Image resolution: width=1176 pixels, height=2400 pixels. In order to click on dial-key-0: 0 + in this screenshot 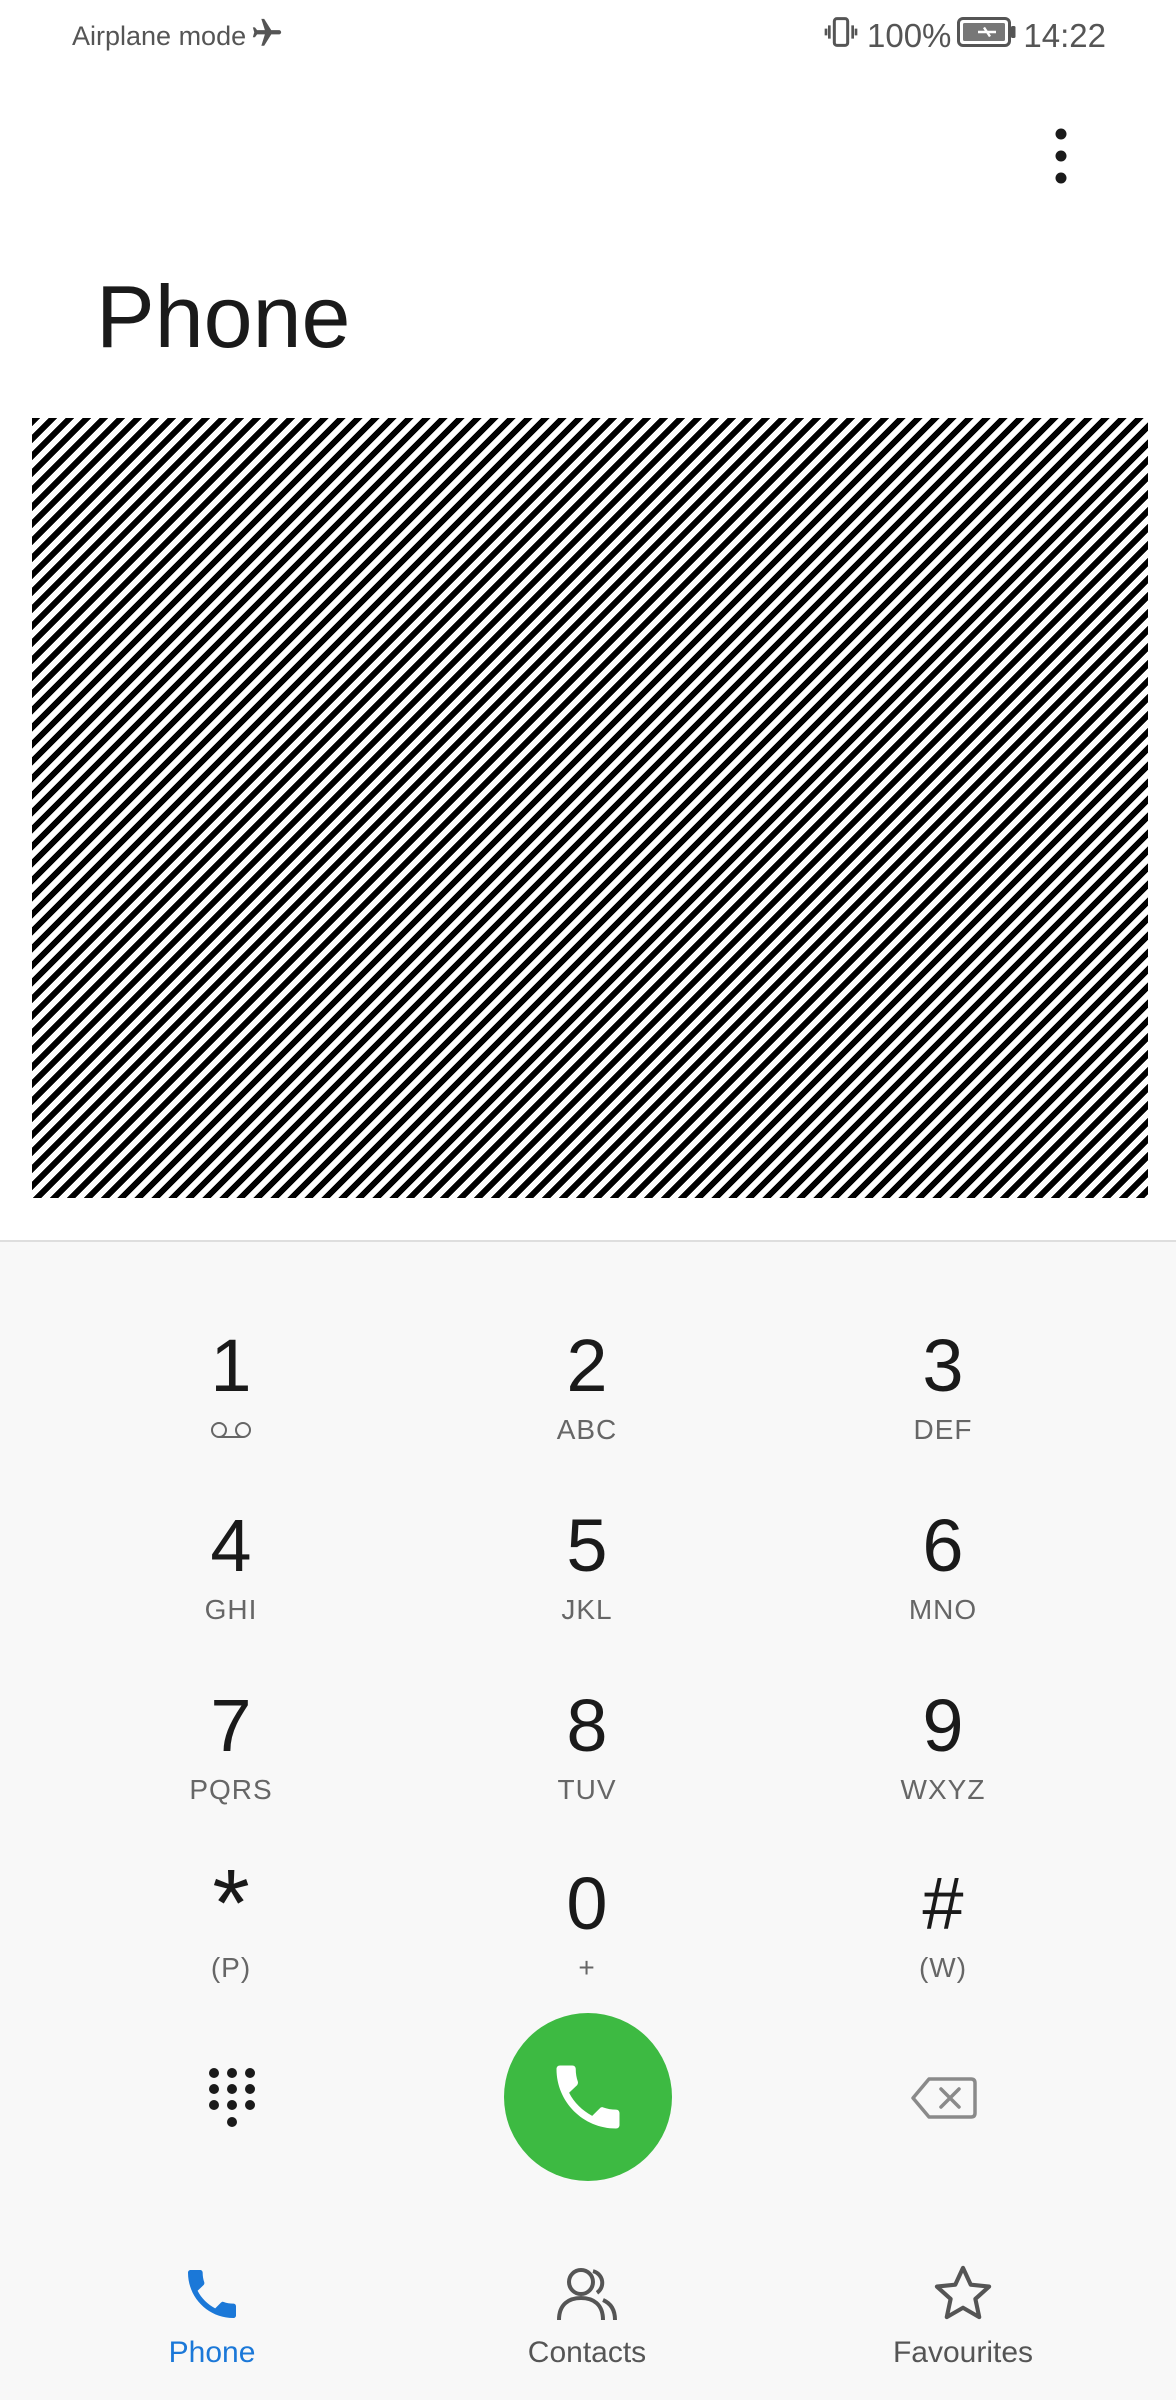, I will do `click(587, 1938)`.